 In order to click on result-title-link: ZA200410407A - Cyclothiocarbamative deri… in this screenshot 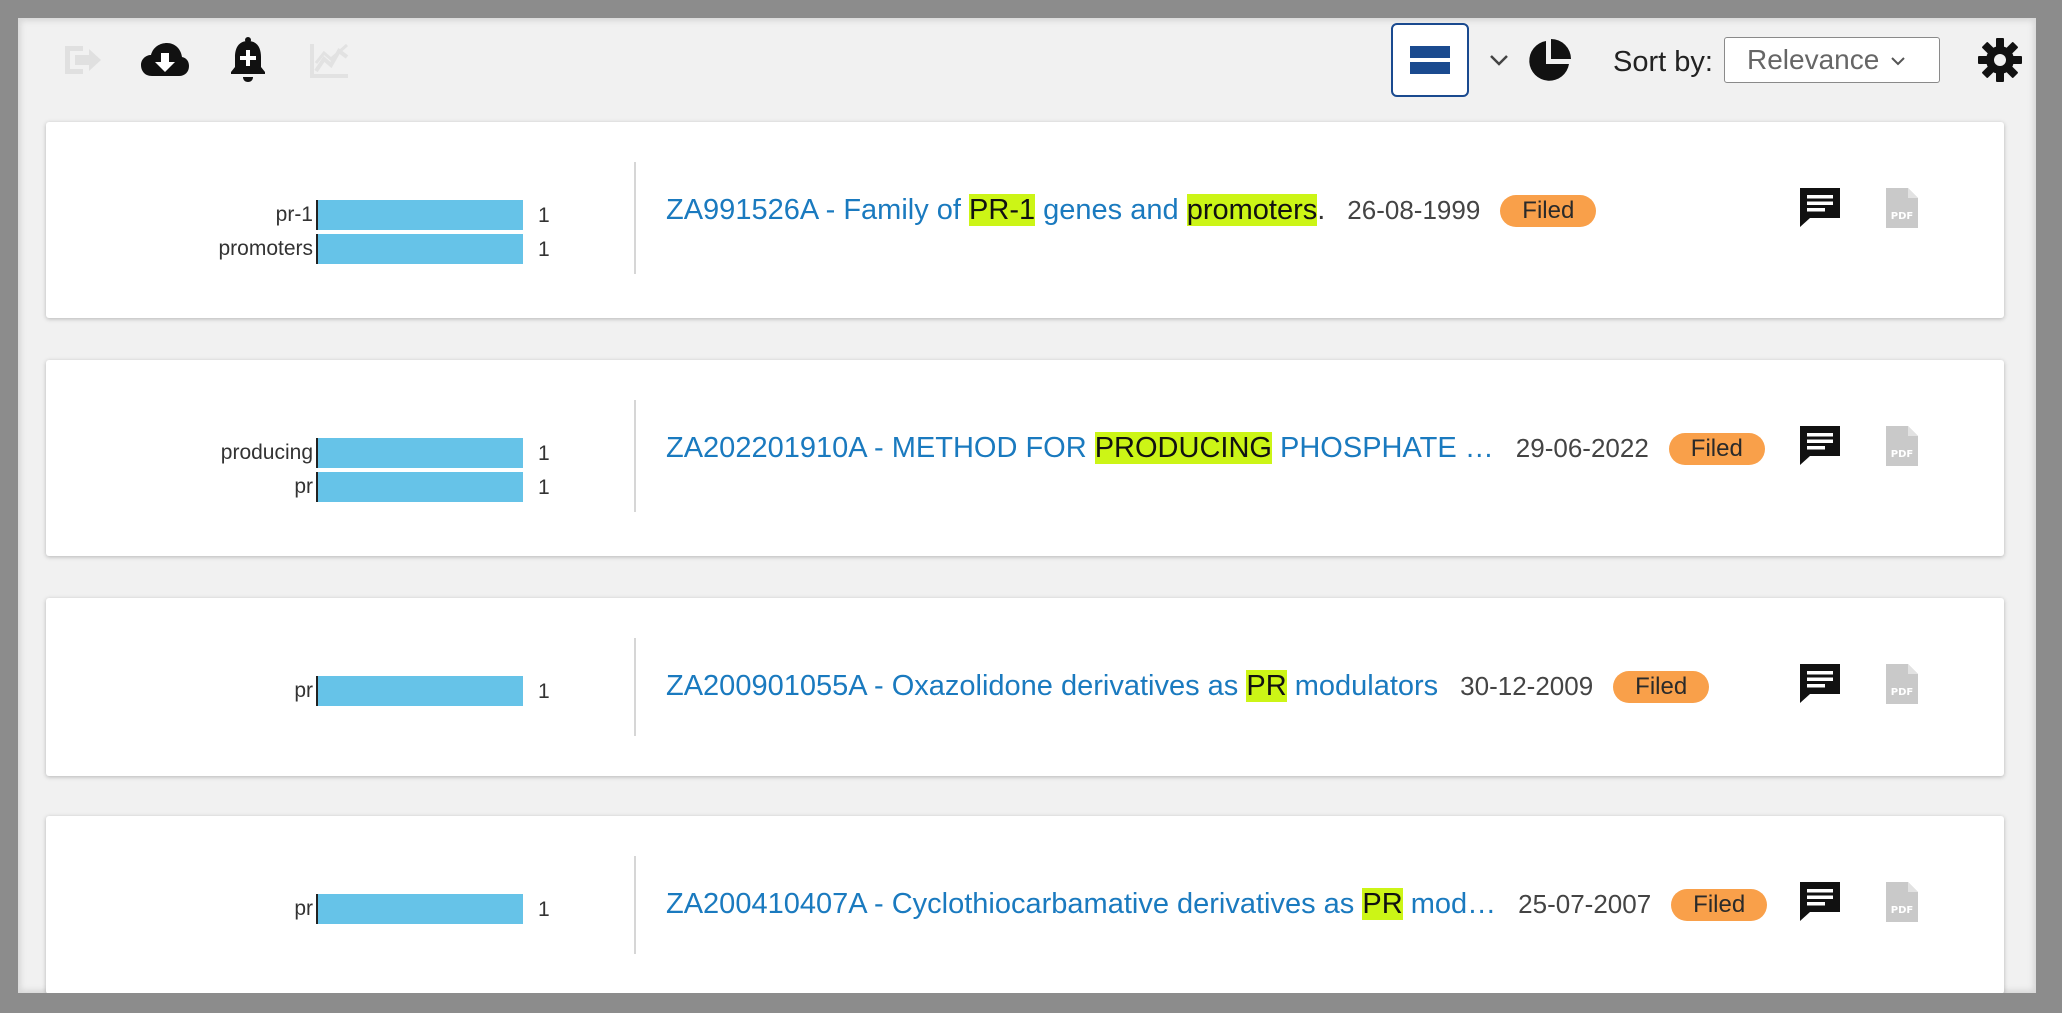, I will do `click(1081, 904)`.